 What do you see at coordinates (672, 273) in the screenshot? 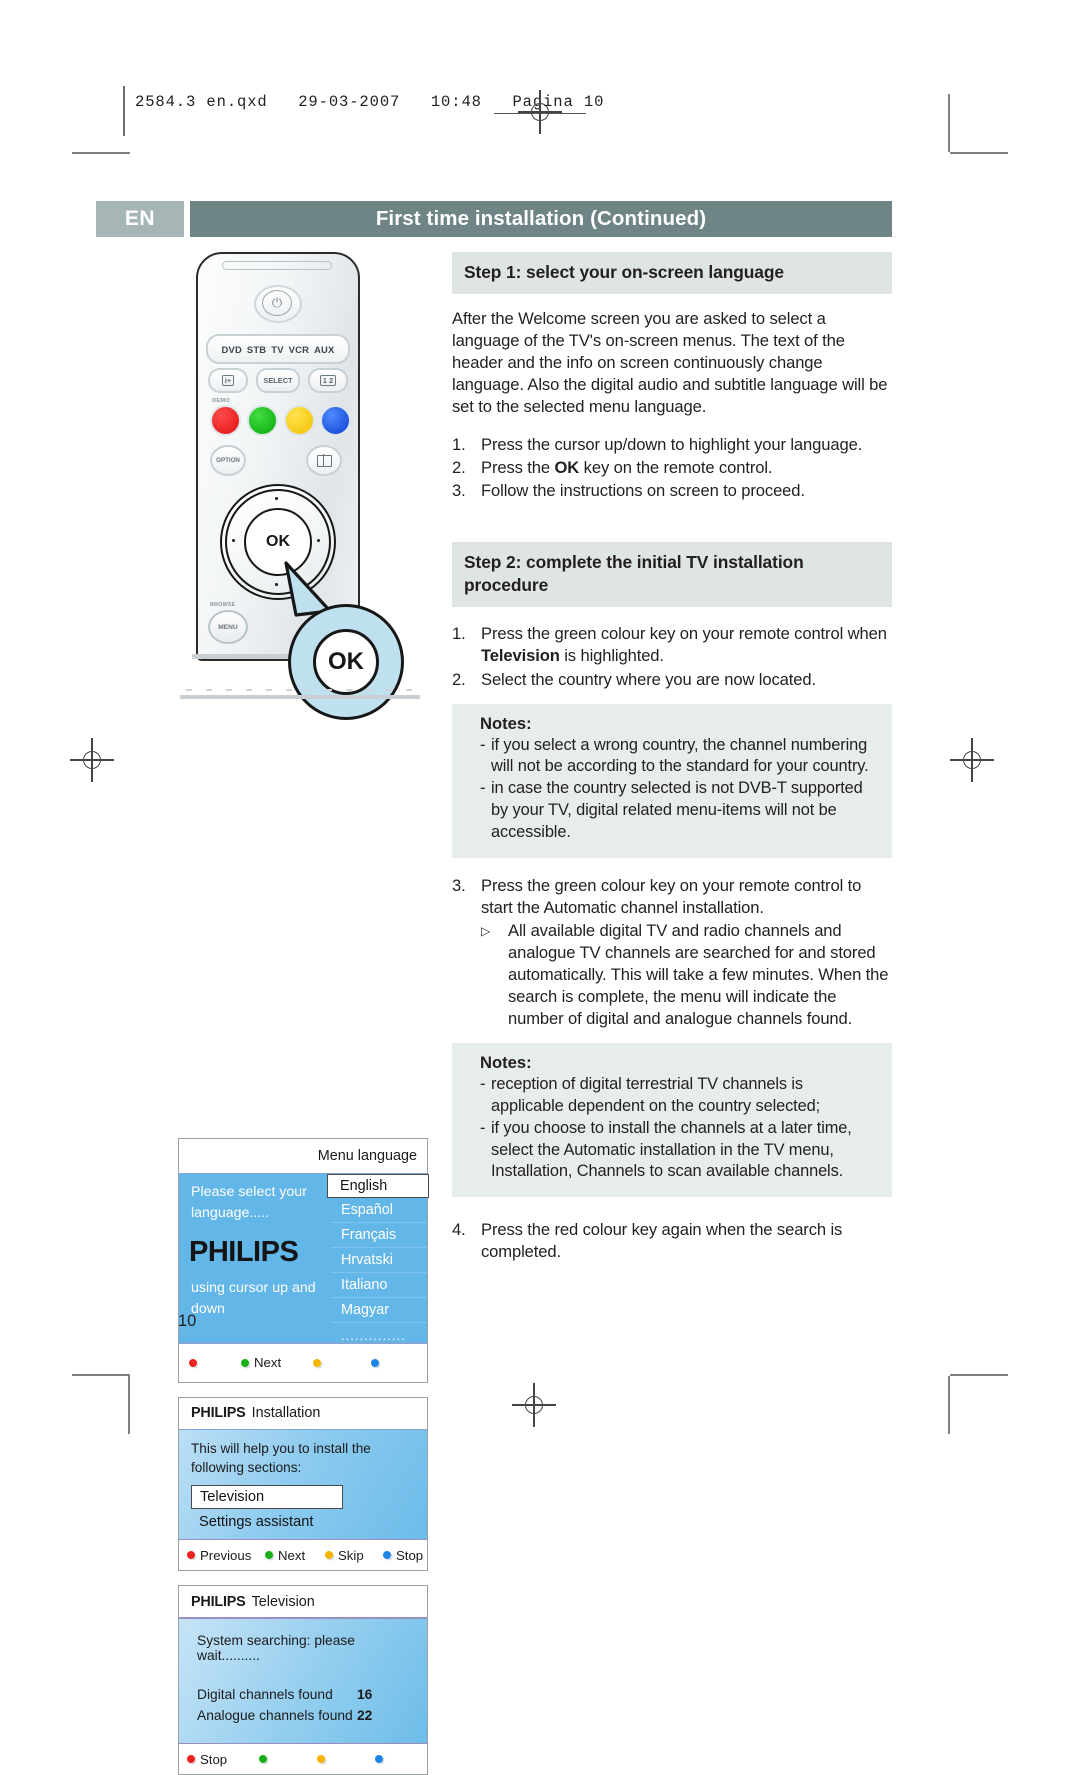
I see `step1-heading: Step 1: select your on-screen language` at bounding box center [672, 273].